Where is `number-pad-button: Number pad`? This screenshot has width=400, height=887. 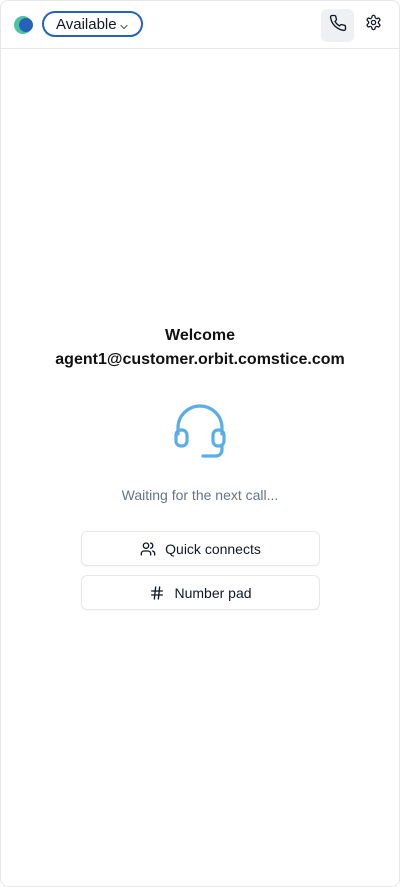 number-pad-button: Number pad is located at coordinates (200, 592).